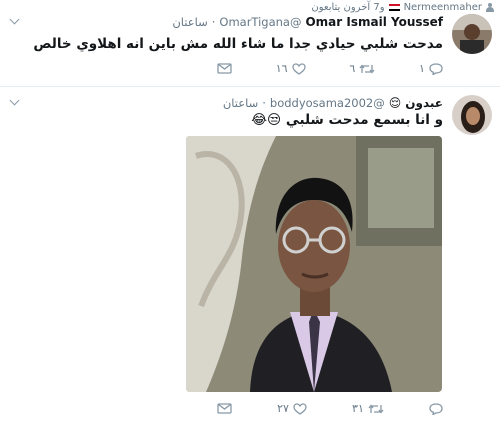 This screenshot has height=424, width=500. I want to click on tweet-divider, so click(250, 86).